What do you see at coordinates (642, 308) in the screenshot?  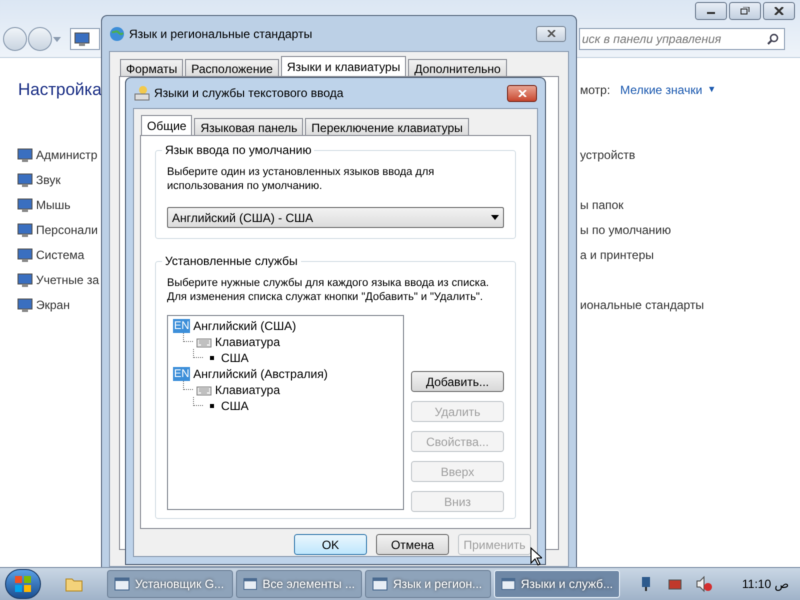 I see `applet-link: иональные стандарты` at bounding box center [642, 308].